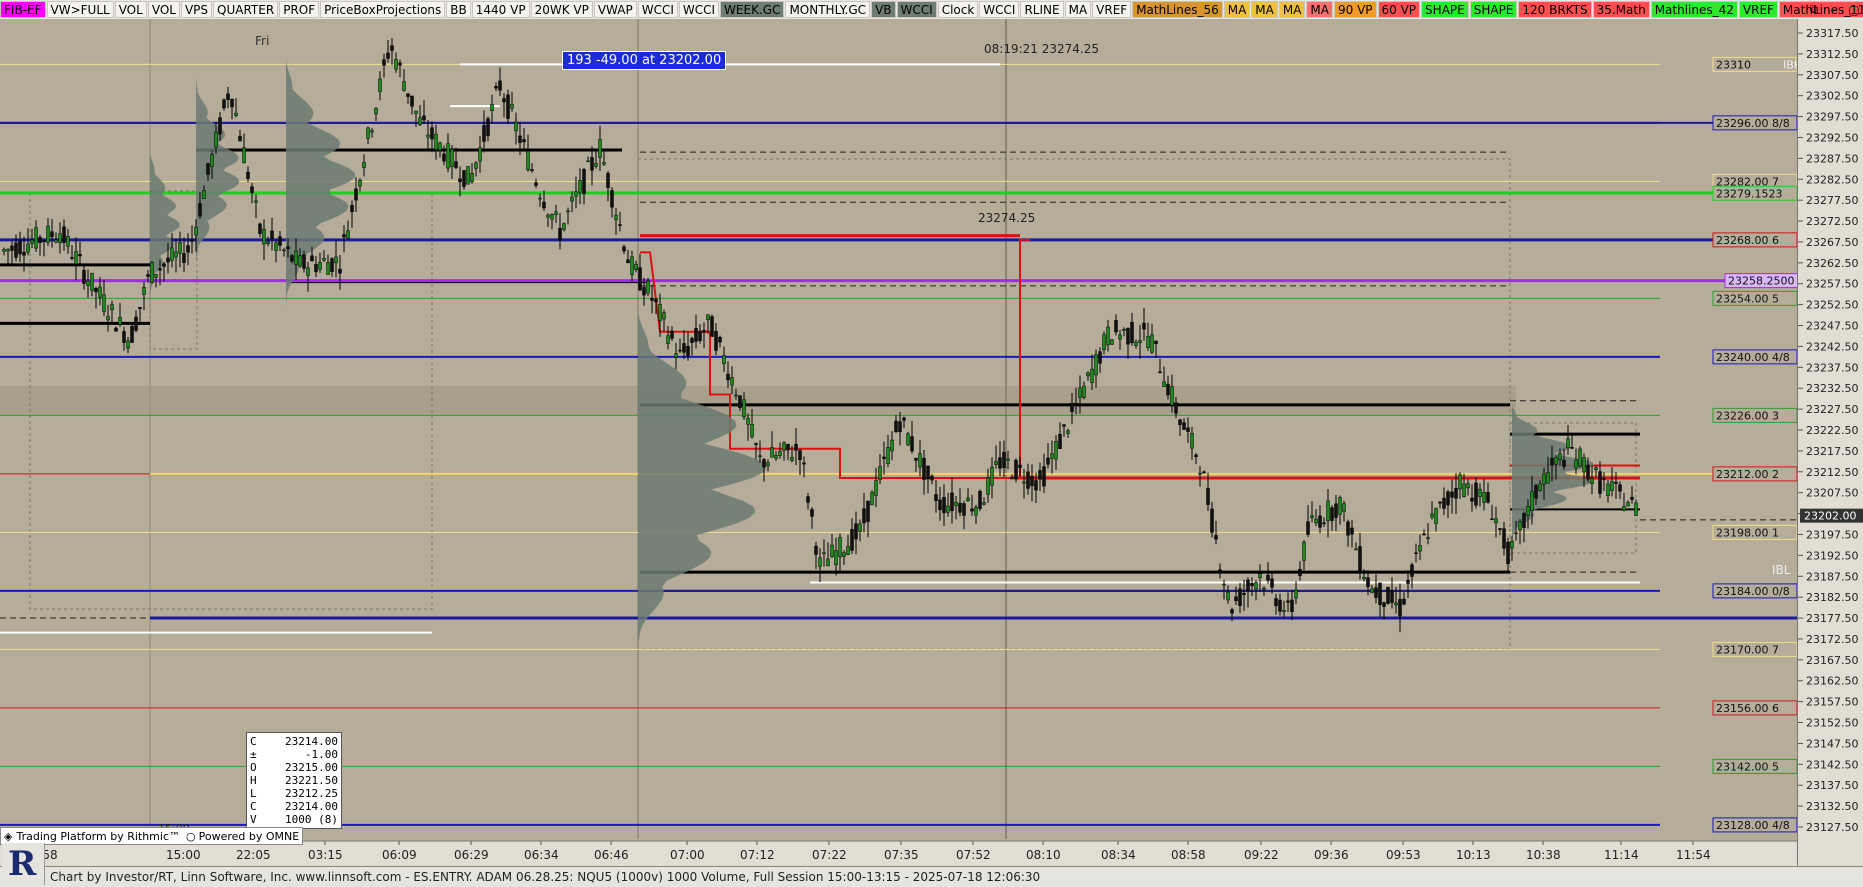  What do you see at coordinates (958, 9) in the screenshot?
I see `toolbar-button-clock: Clock` at bounding box center [958, 9].